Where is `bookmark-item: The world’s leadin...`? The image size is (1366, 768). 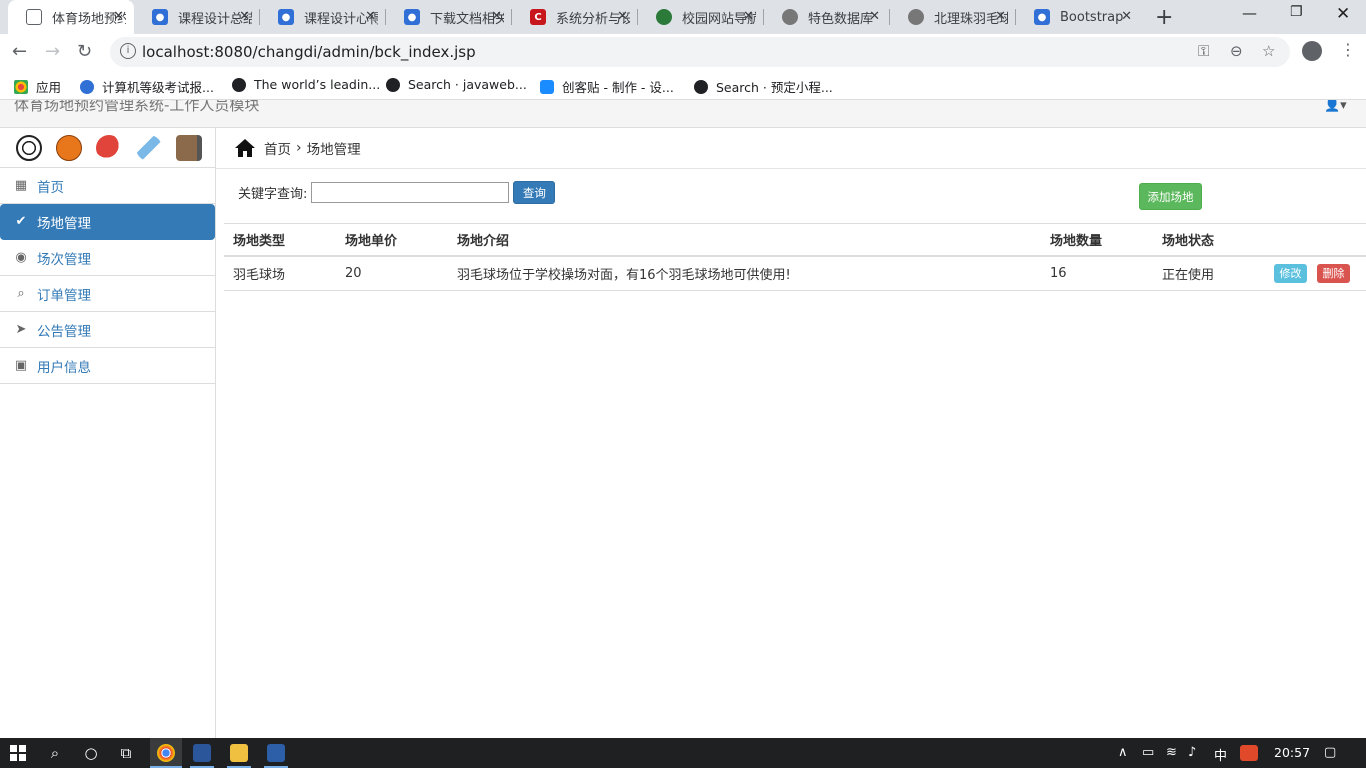 bookmark-item: The world’s leadin... is located at coordinates (306, 84).